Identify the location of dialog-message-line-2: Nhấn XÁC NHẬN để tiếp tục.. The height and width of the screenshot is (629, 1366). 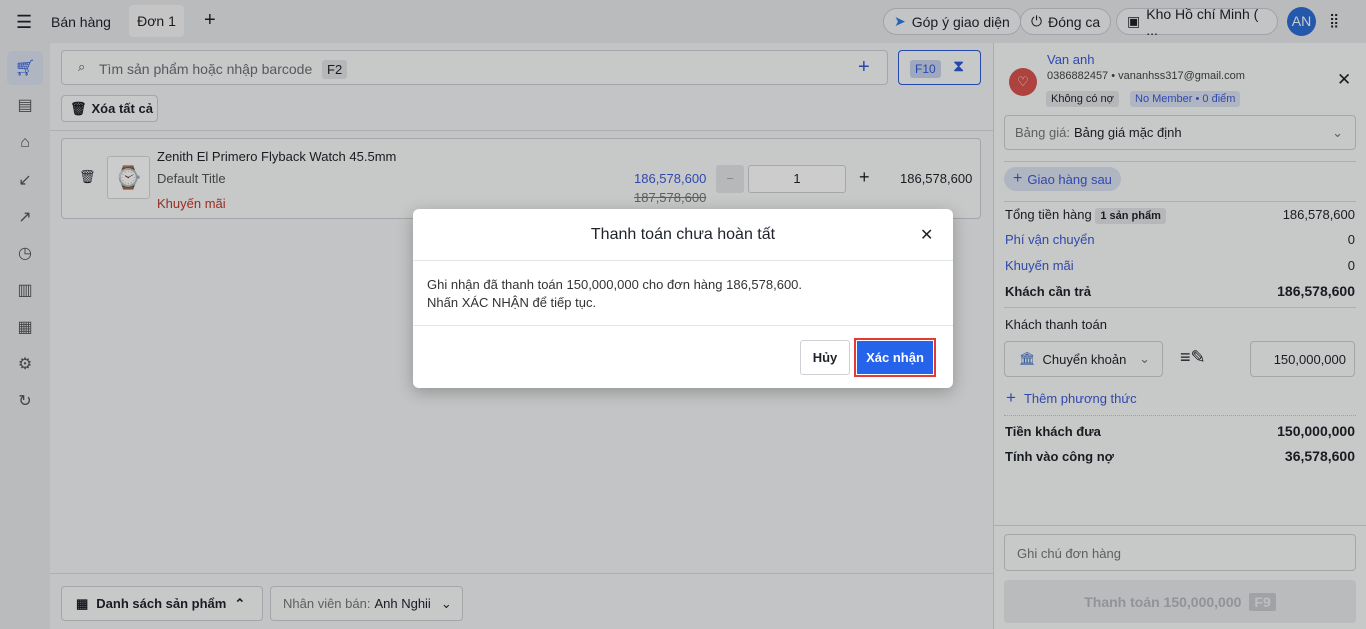
(512, 302).